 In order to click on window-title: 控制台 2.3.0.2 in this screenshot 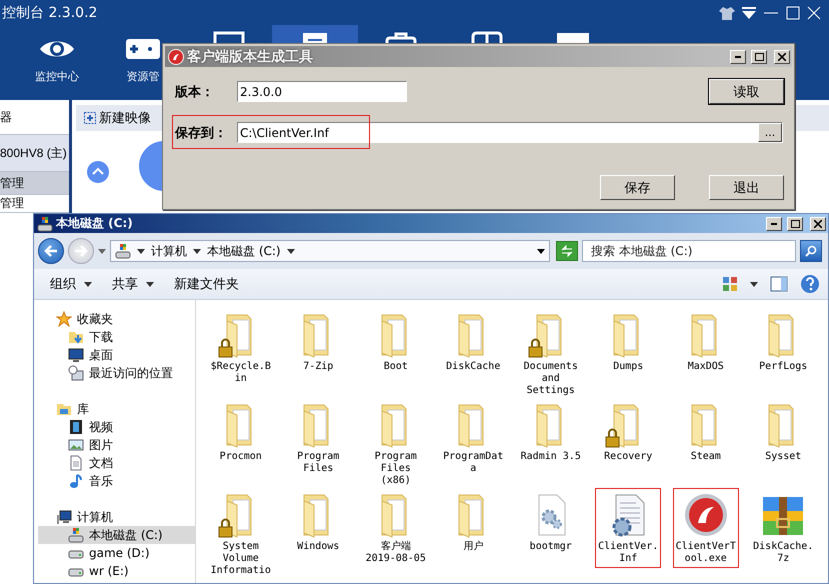, I will do `click(50, 13)`.